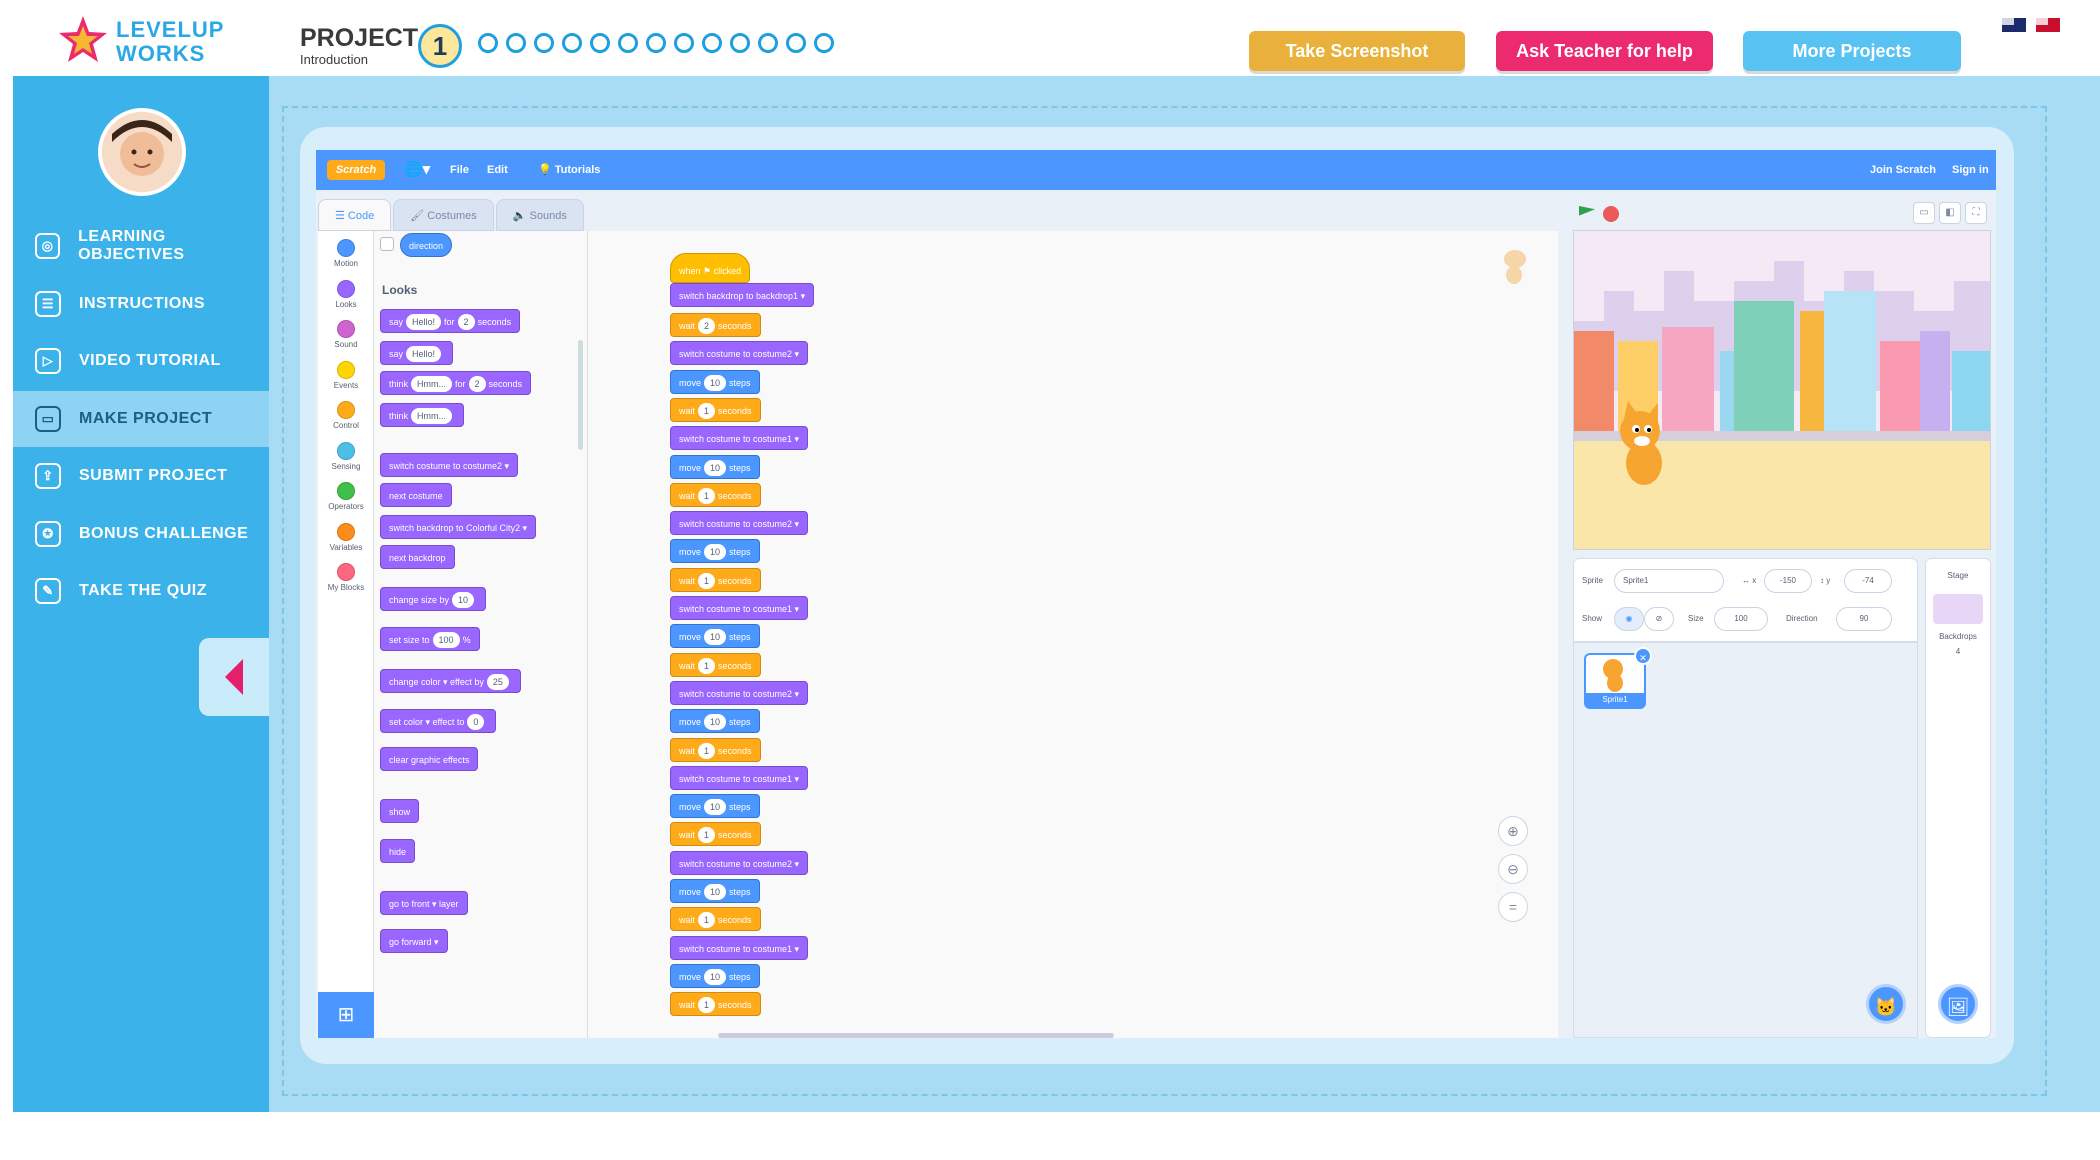 This screenshot has height=1160, width=2100. I want to click on go-layers-block: go forward ▾, so click(414, 941).